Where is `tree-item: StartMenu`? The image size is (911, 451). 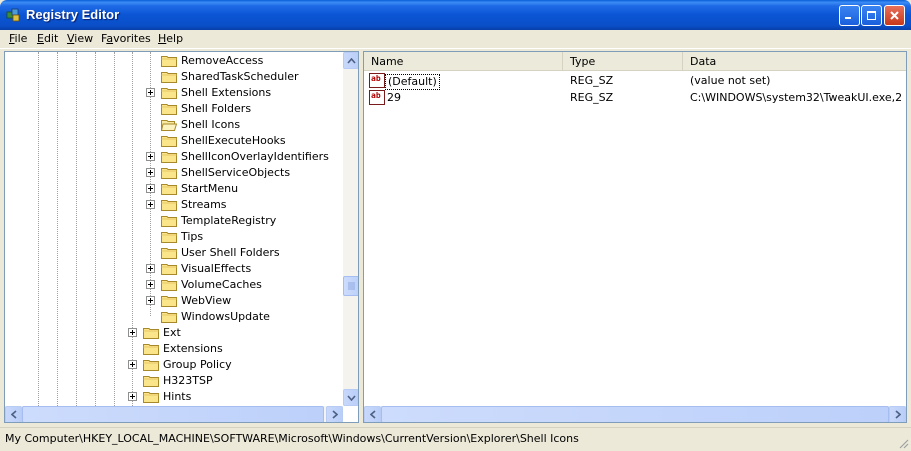
tree-item: StartMenu is located at coordinates (173, 189).